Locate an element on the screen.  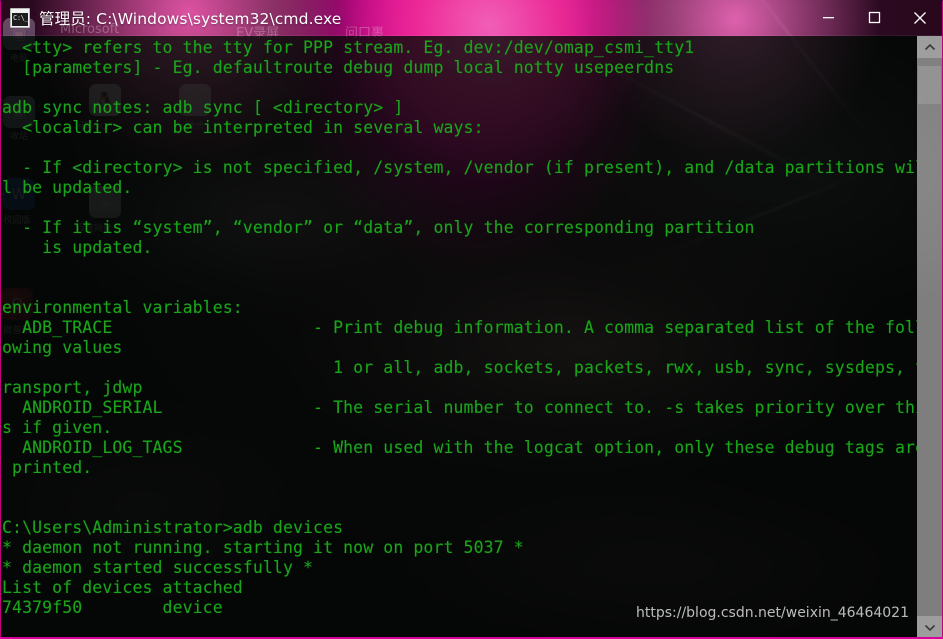
console-line: printed. is located at coordinates (47, 467).